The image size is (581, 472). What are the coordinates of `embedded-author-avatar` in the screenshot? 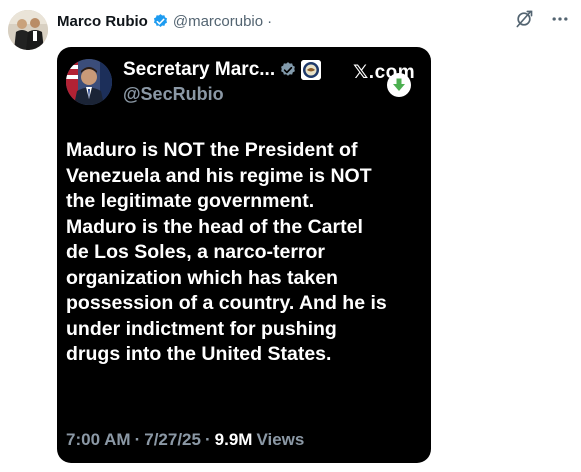 It's located at (89, 82).